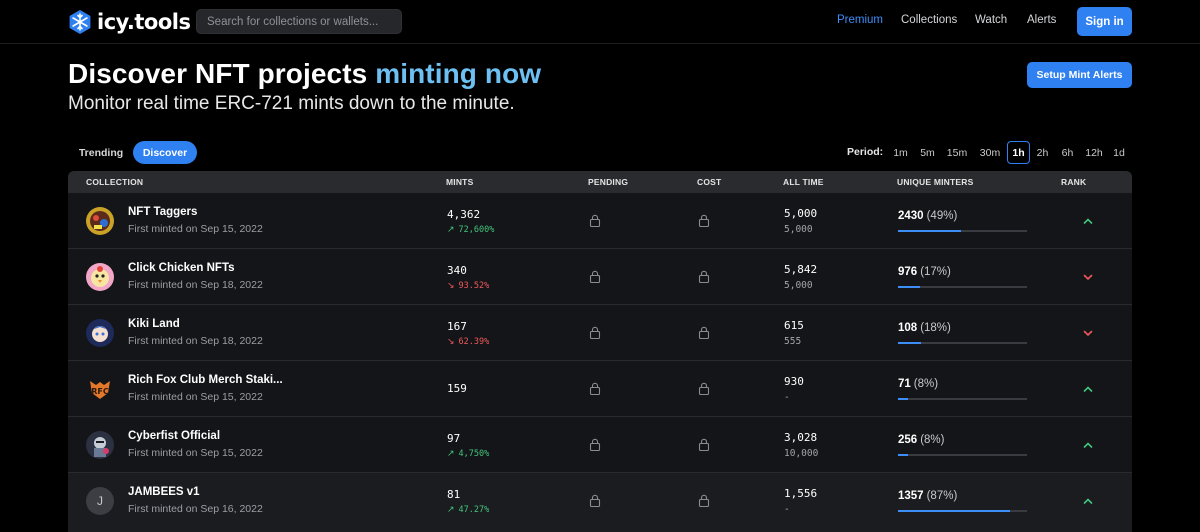 Image resolution: width=1200 pixels, height=532 pixels. I want to click on collection-name: NFT Taggers, so click(162, 212).